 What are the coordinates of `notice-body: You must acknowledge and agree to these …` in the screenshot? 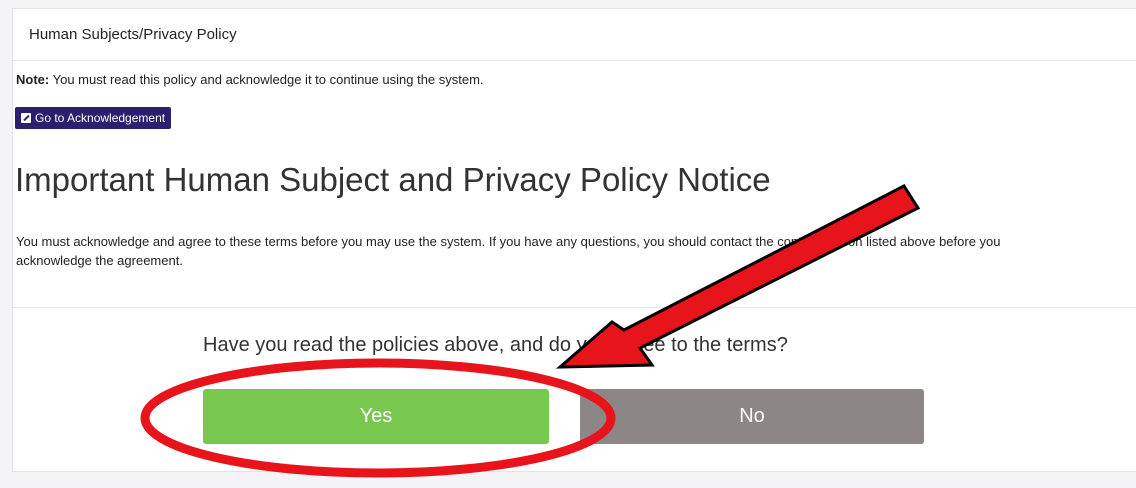 It's located at (508, 251).